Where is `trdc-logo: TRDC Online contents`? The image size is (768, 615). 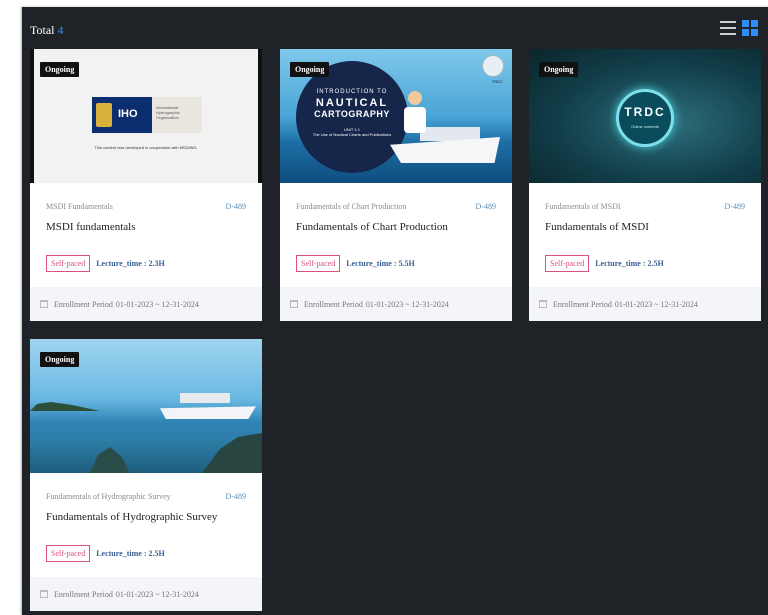 trdc-logo: TRDC Online contents is located at coordinates (645, 118).